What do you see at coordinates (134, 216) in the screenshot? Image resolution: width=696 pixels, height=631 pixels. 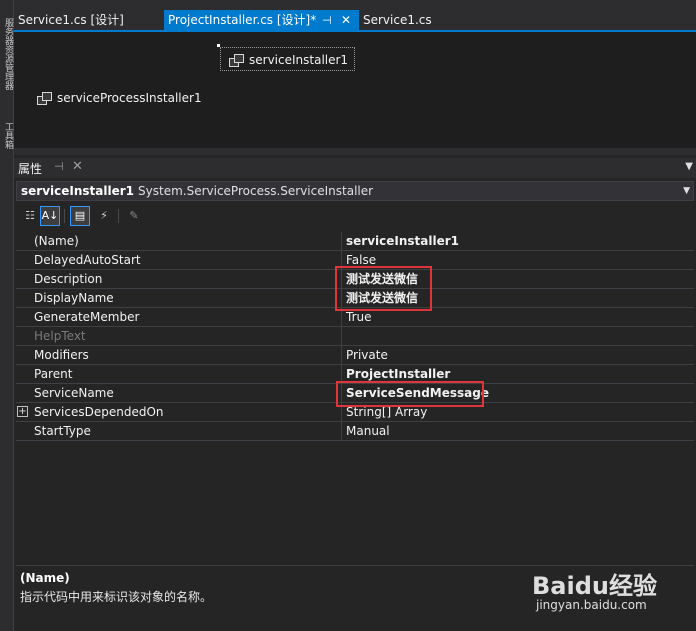 I see `property-pages-icon: ✎` at bounding box center [134, 216].